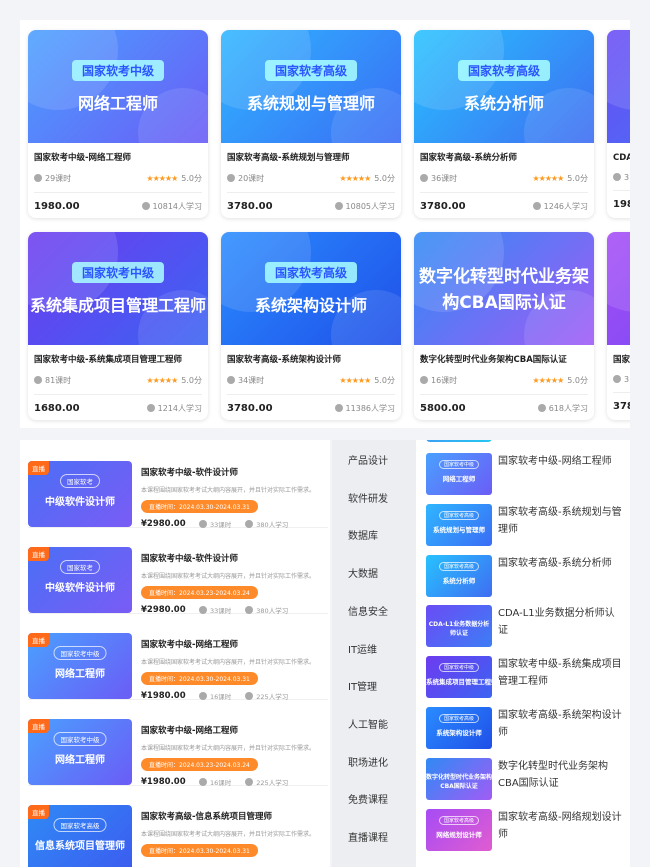 Image resolution: width=650 pixels, height=867 pixels. I want to click on course-title: 国家软考中级-系统集成项目管理工程师, so click(118, 355).